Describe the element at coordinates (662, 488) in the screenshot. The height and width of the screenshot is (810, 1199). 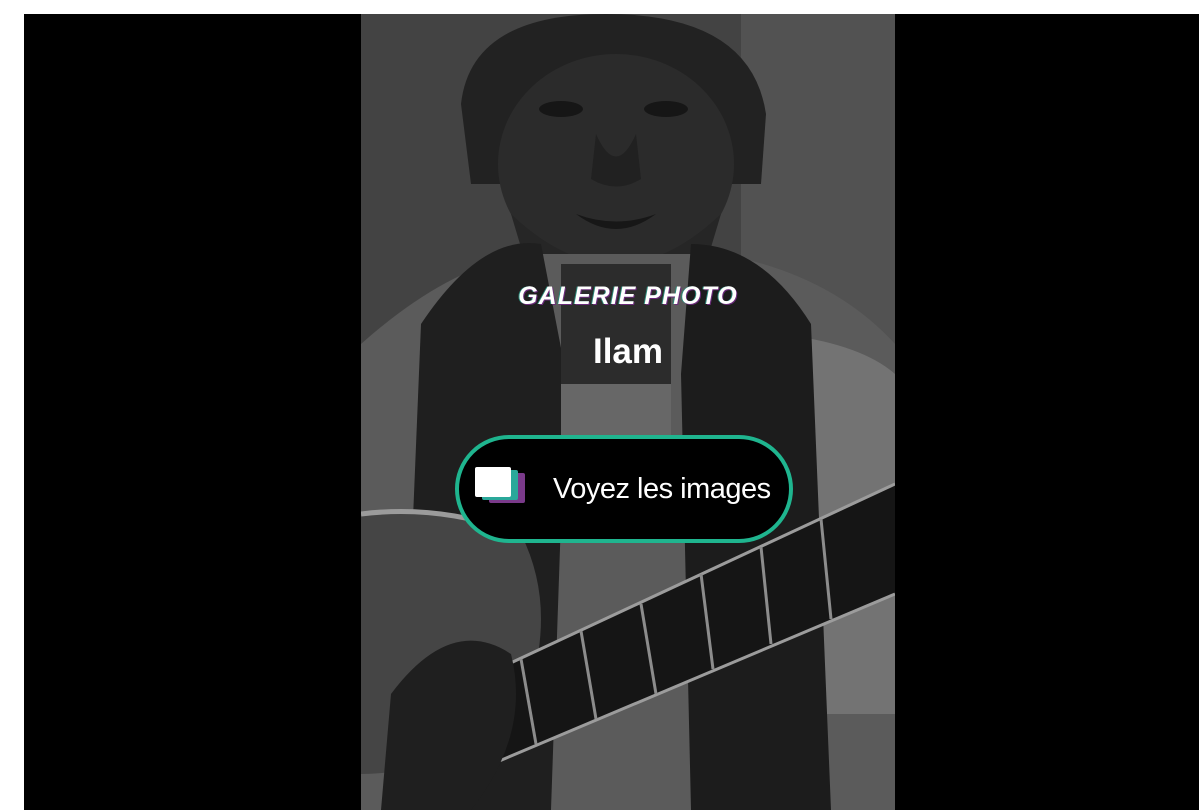
I see `view-images-label: Voyez les images` at that location.